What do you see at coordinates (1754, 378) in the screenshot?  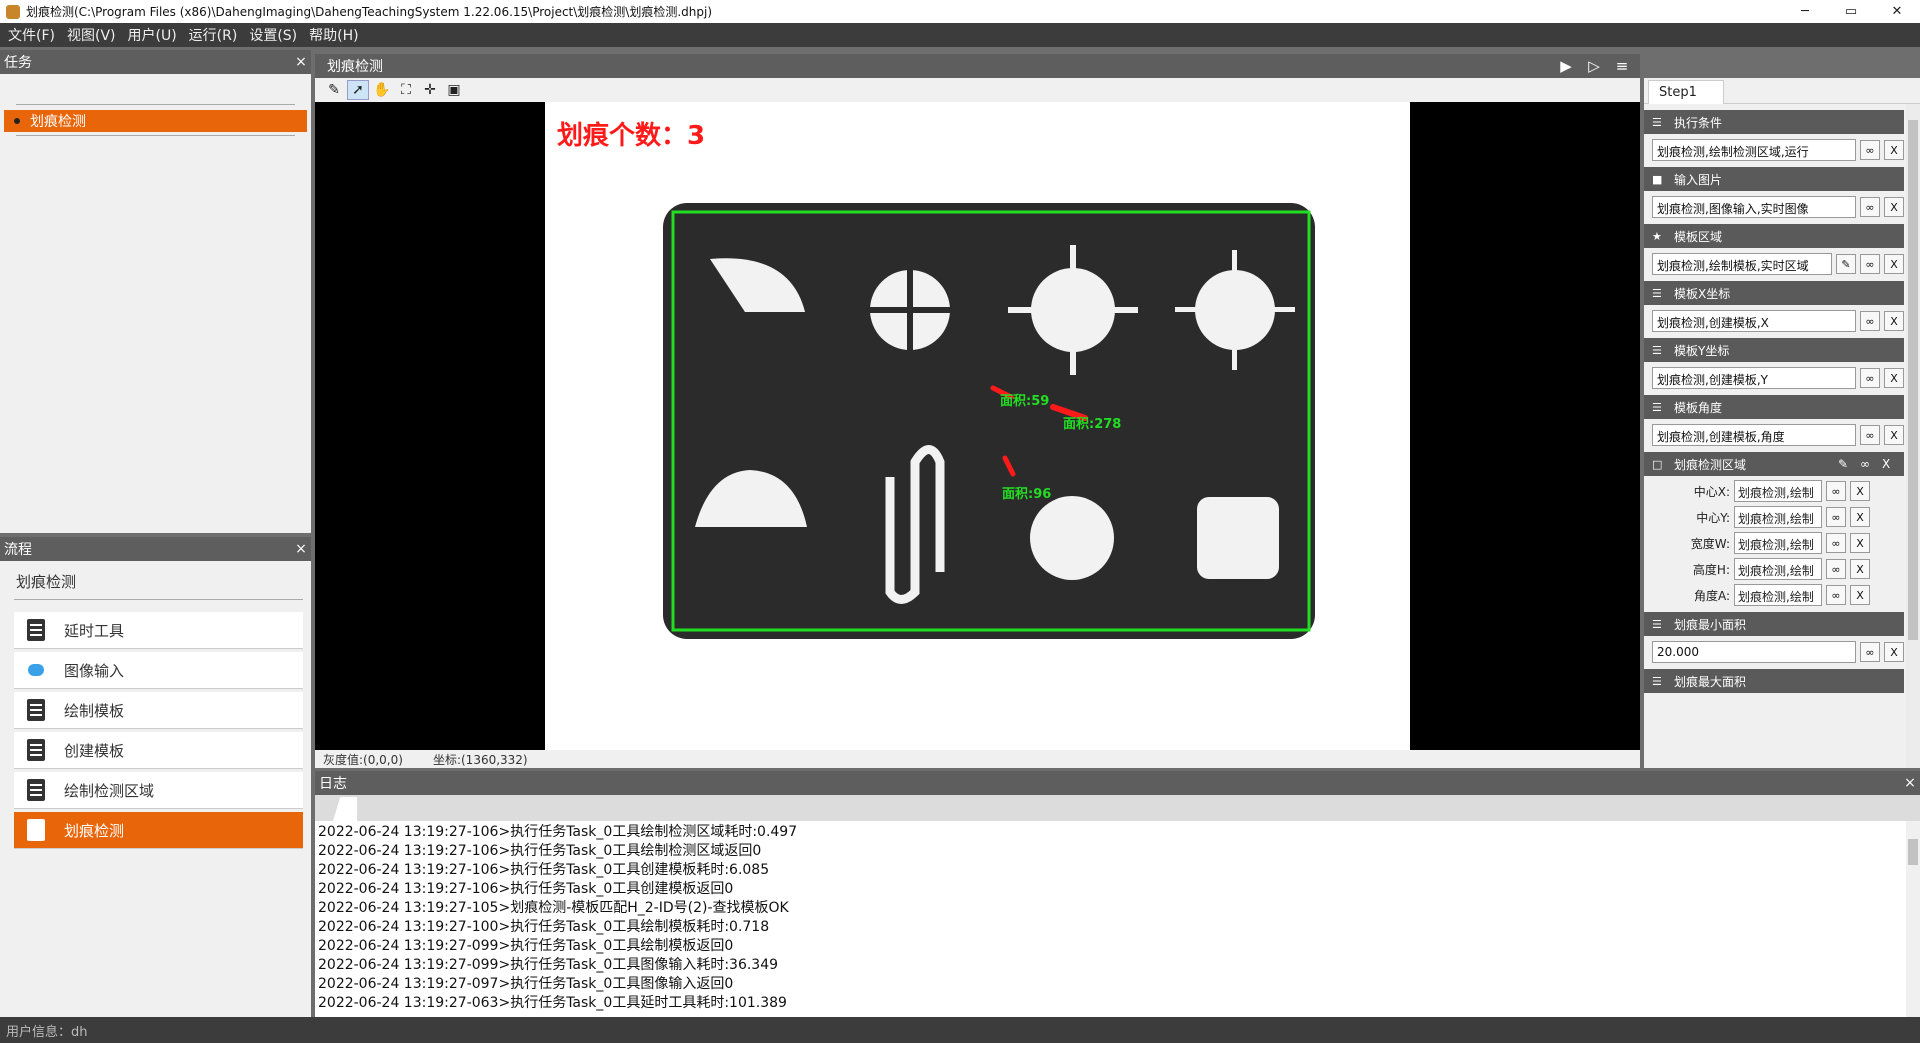 I see `template-y-field: 划痕检测,创建模板,Y` at bounding box center [1754, 378].